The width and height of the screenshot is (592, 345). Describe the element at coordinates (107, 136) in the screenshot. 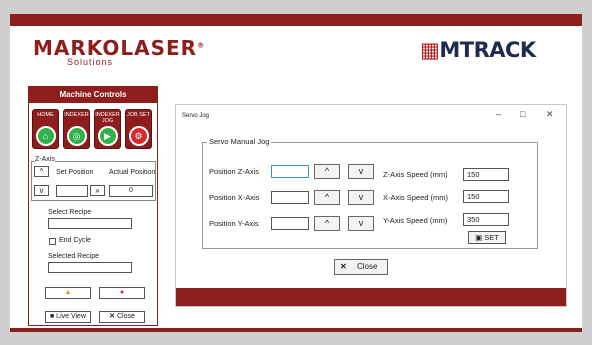

I see `play-icon: ▶` at that location.